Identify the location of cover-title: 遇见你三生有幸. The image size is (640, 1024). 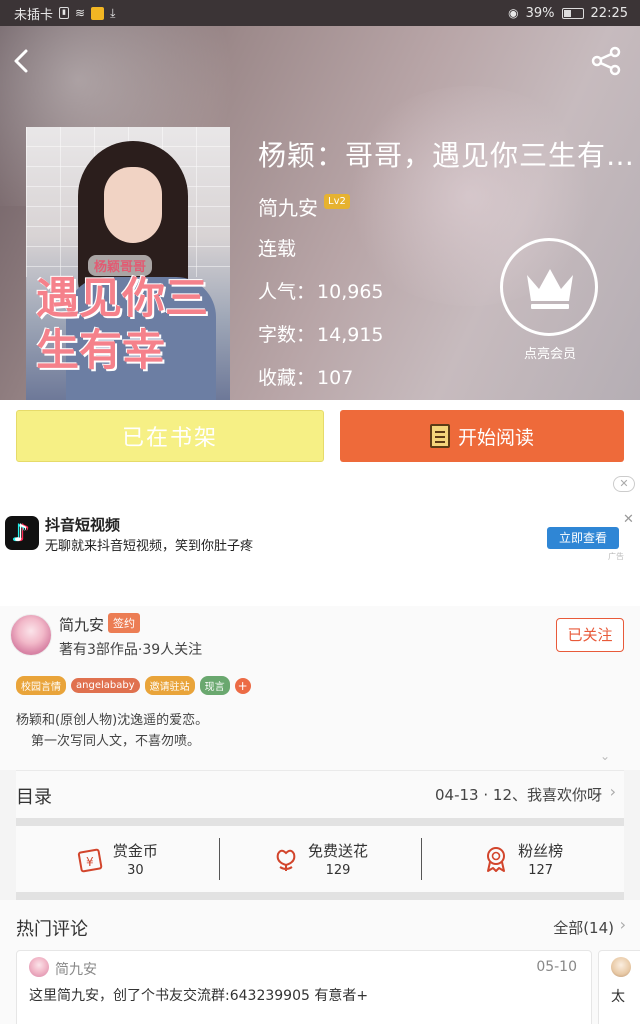
(122, 325).